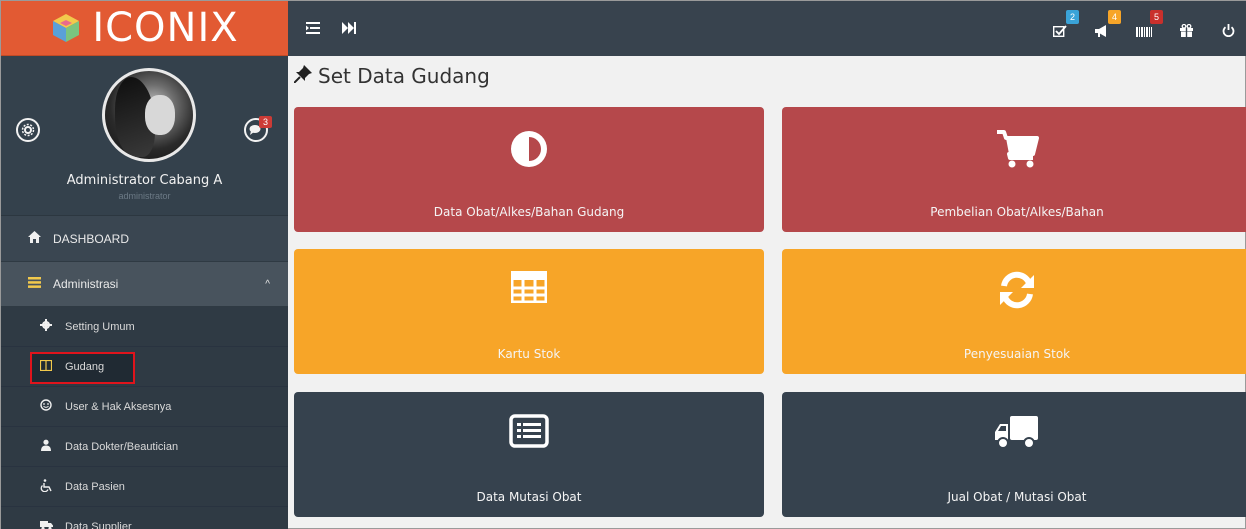 The width and height of the screenshot is (1246, 529). What do you see at coordinates (144, 367) in the screenshot?
I see `sidebar-item-gudang: Gudang` at bounding box center [144, 367].